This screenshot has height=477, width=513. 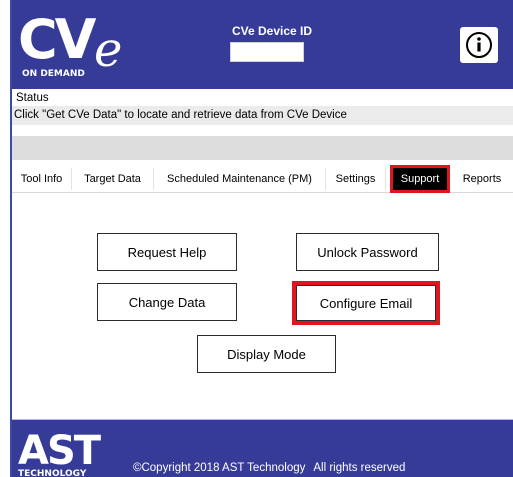 I want to click on cve-logo: CV e ON DEMAND, so click(x=70, y=43).